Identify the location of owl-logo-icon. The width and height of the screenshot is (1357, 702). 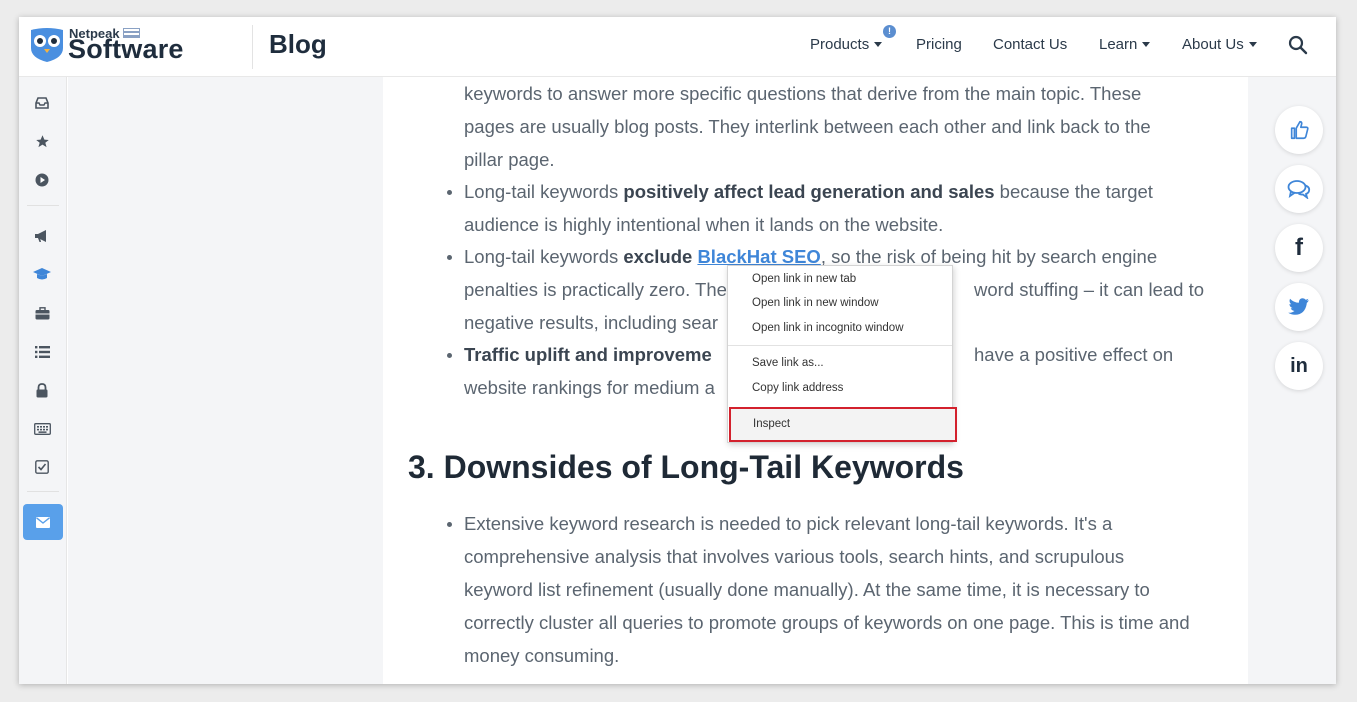
(47, 44).